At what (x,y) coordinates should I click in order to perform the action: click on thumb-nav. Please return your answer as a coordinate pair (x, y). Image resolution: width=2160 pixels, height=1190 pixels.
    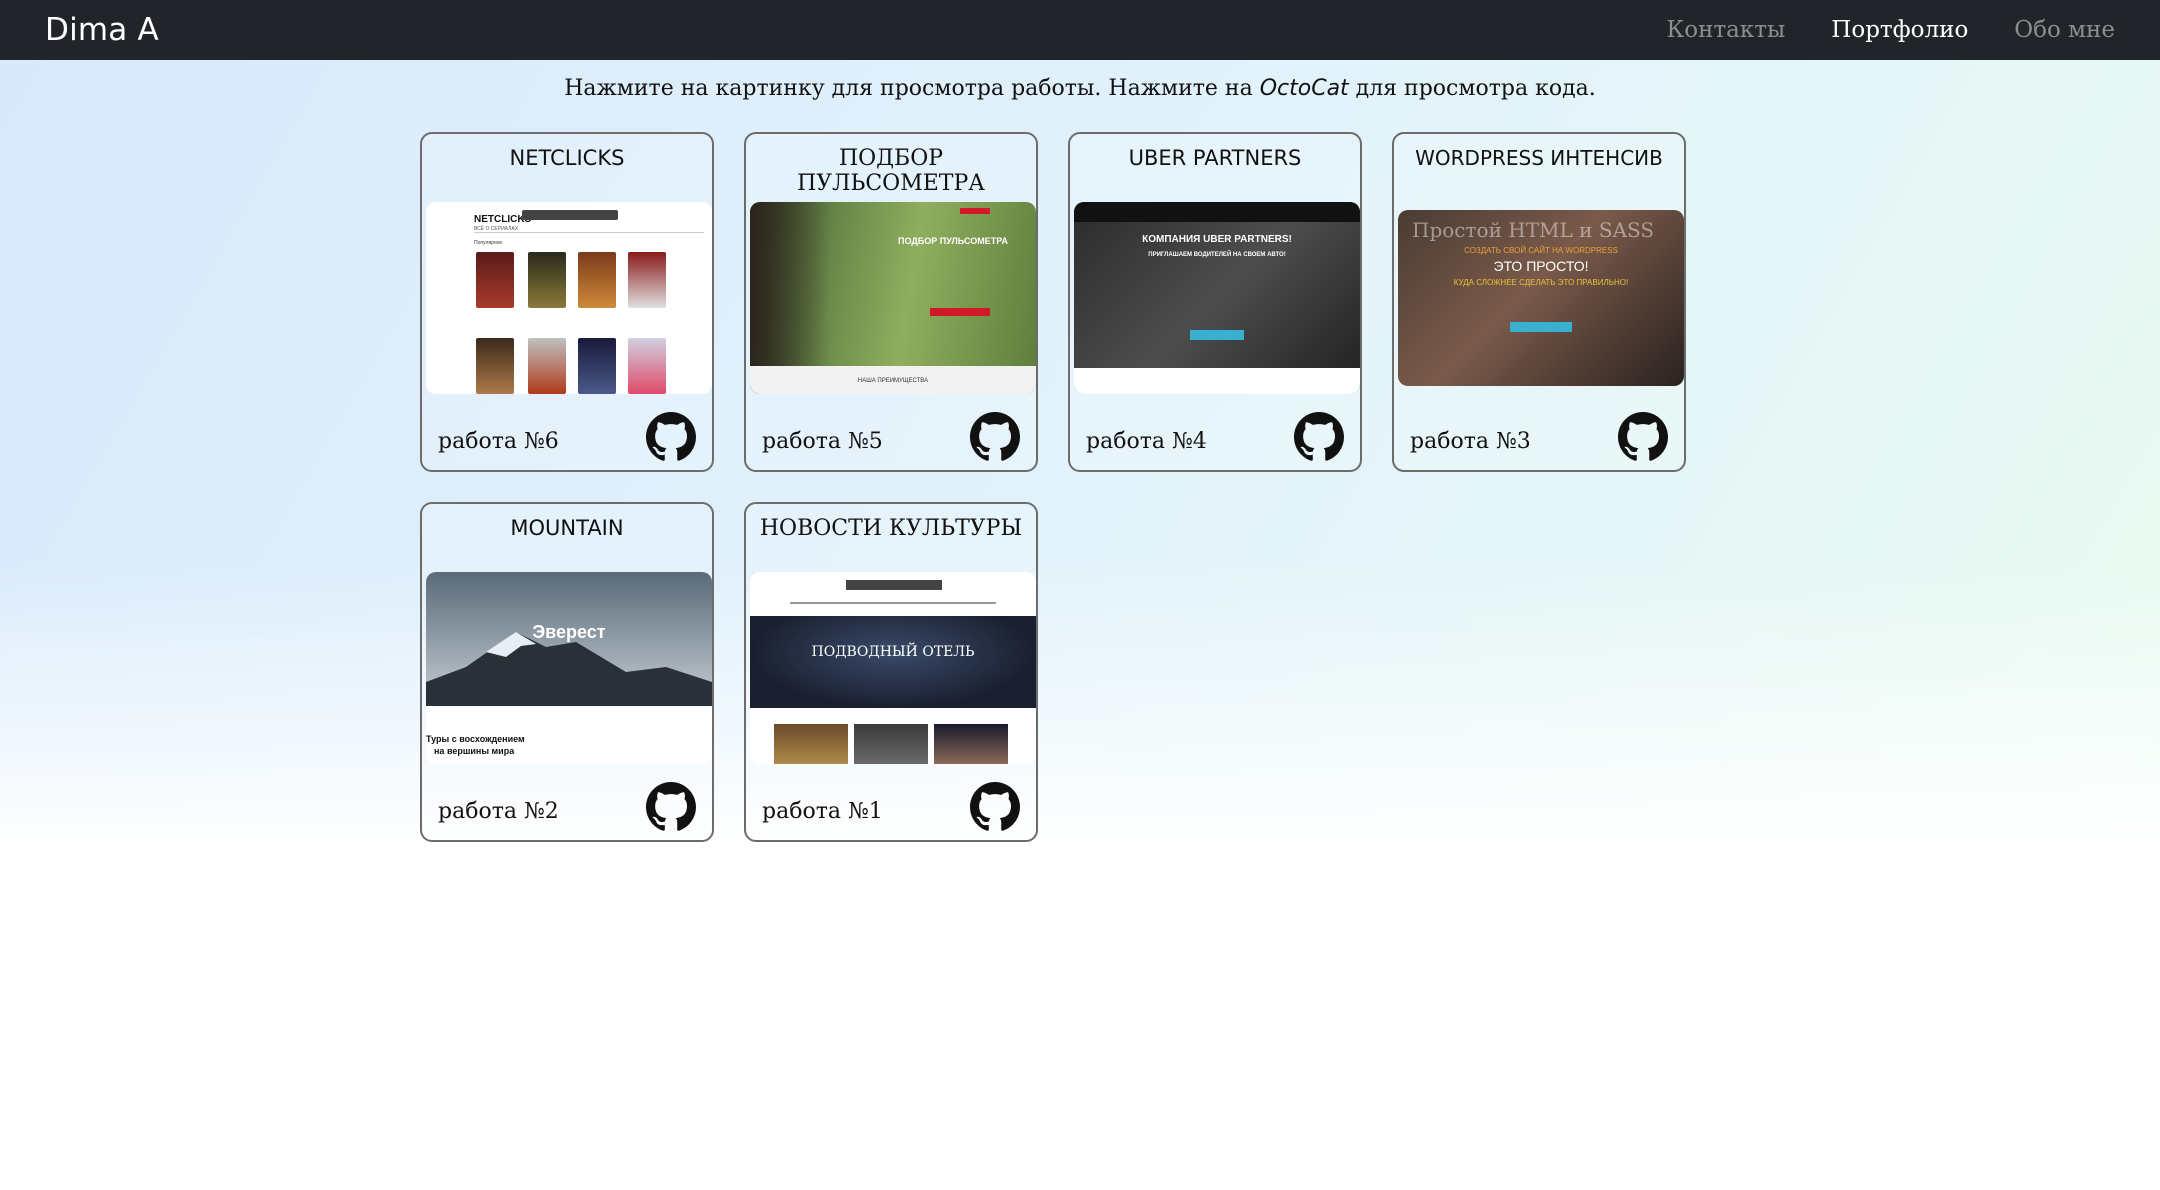
    Looking at the image, I should click on (1217, 212).